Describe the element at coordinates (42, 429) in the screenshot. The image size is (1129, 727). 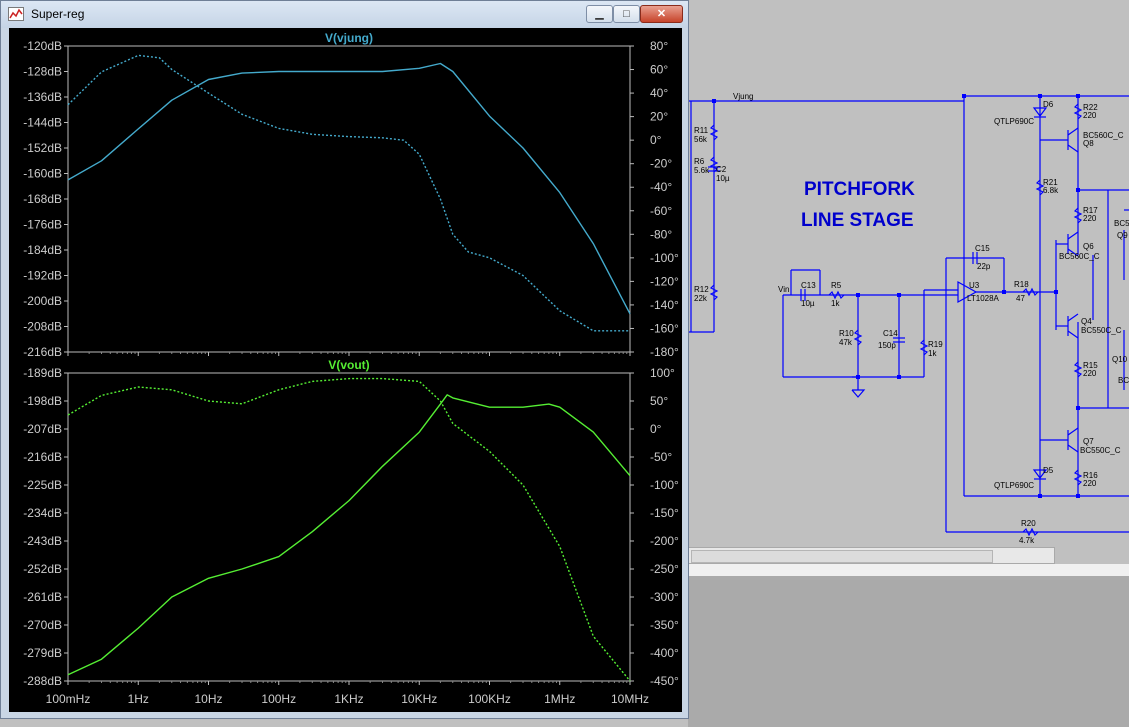
I see `y-tick-label-left: -207dB` at that location.